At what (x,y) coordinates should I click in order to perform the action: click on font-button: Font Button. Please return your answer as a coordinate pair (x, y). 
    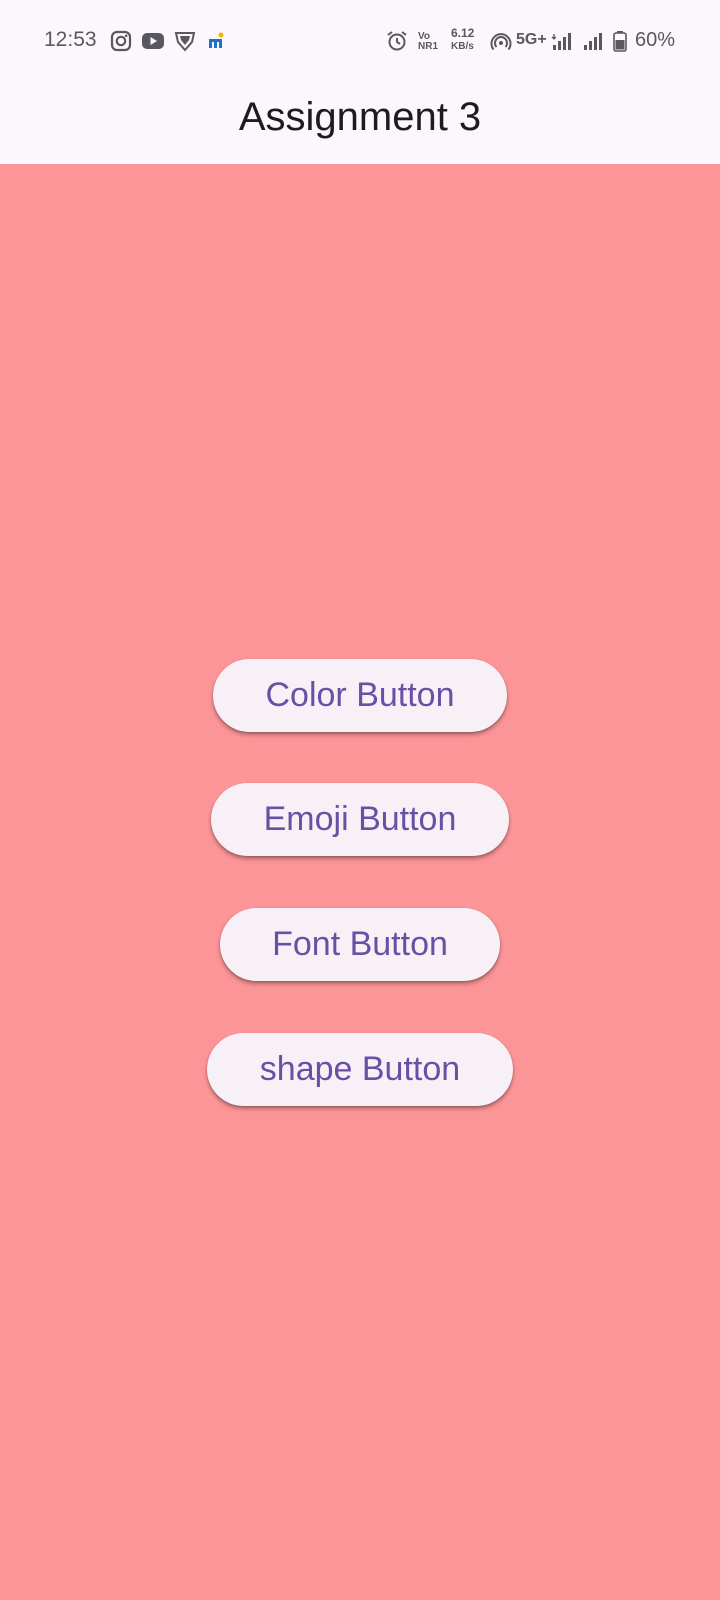
    Looking at the image, I should click on (360, 944).